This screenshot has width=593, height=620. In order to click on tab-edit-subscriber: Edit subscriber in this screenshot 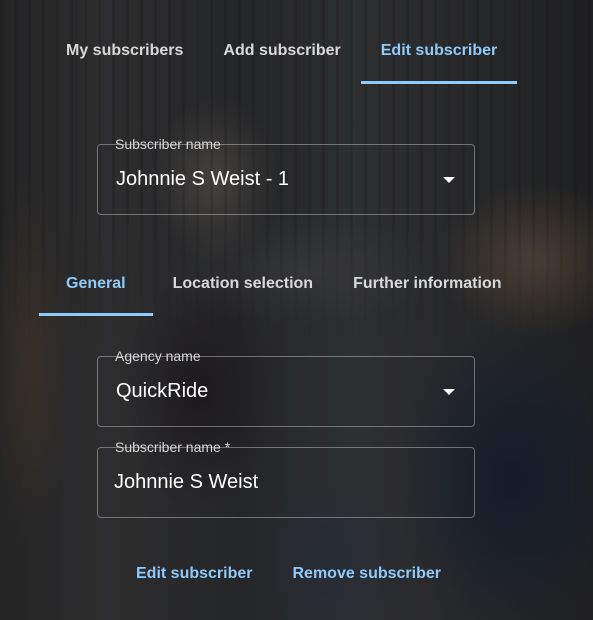, I will do `click(439, 51)`.